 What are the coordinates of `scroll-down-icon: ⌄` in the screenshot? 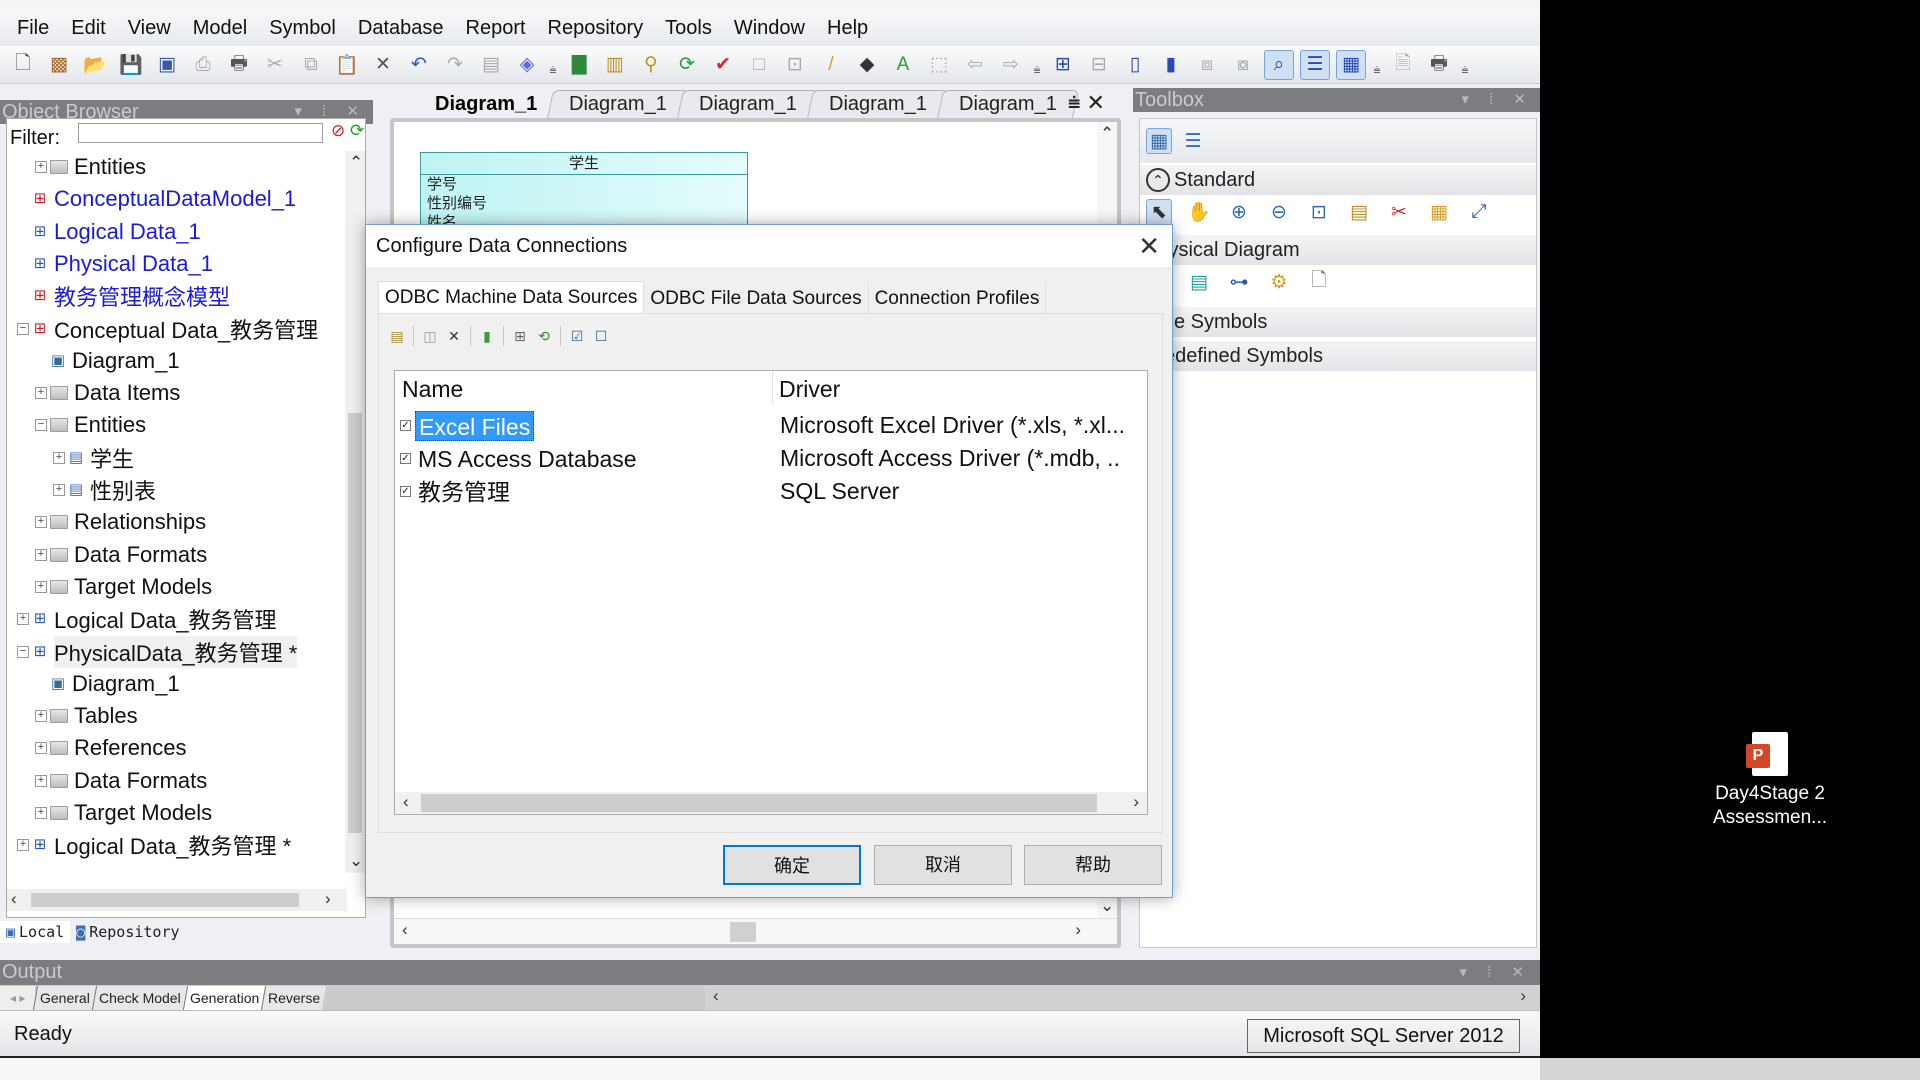 It's located at (1107, 906).